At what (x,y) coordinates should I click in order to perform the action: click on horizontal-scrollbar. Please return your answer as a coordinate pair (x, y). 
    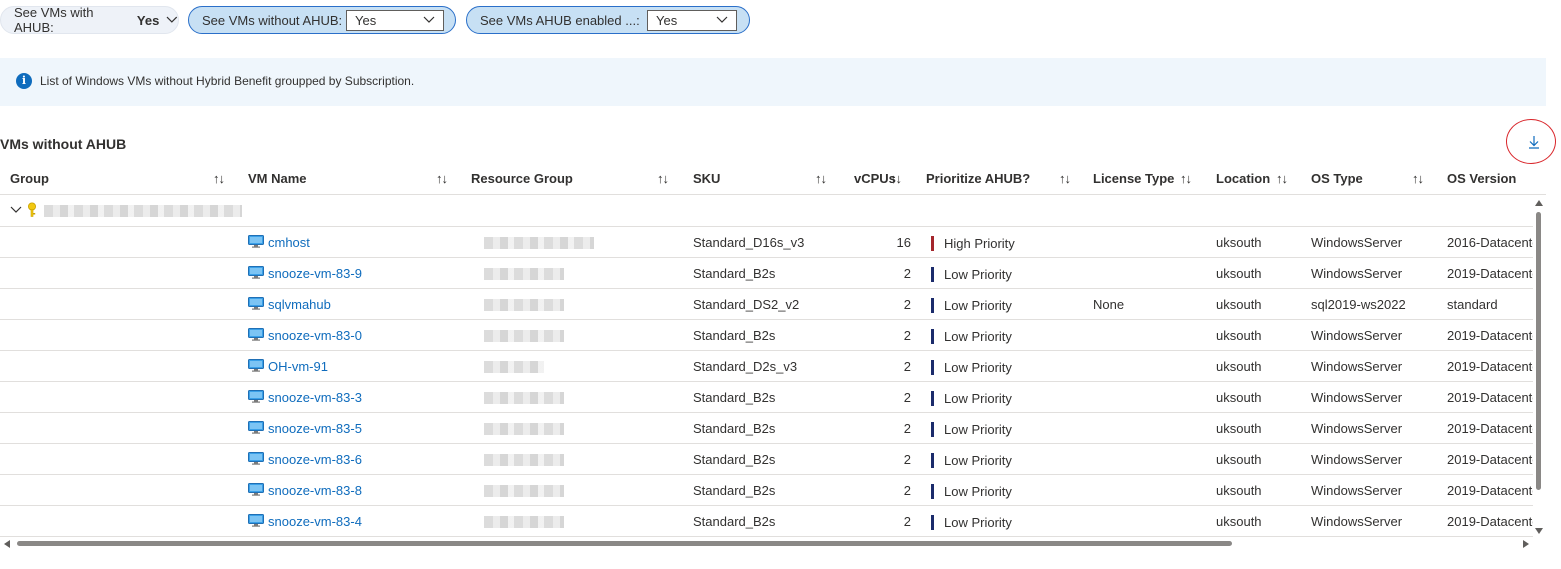
    Looking at the image, I should click on (766, 544).